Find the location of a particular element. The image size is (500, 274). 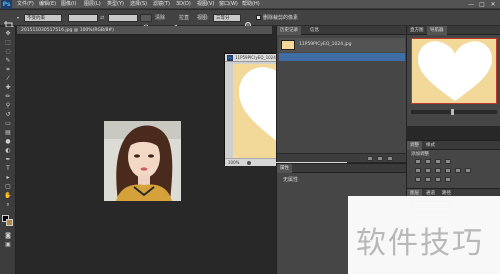

snapshot-thumbnail is located at coordinates (288, 45).